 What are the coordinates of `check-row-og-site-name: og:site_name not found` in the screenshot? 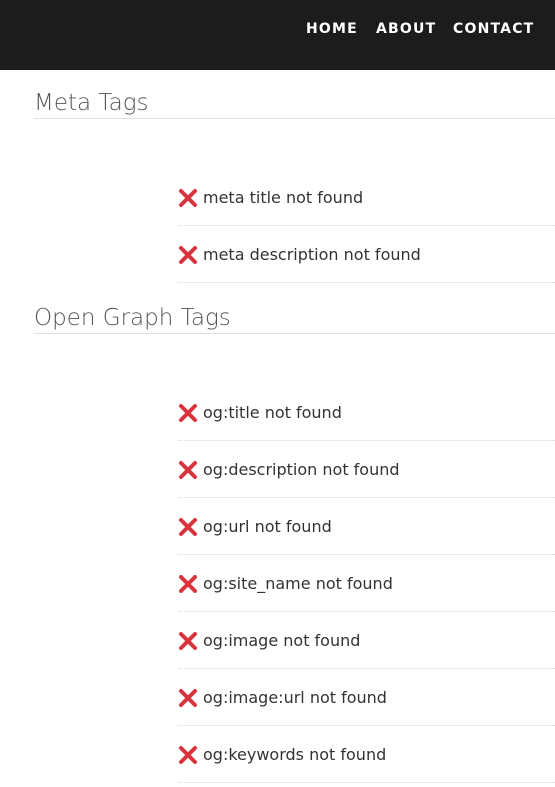 It's located at (366, 584).